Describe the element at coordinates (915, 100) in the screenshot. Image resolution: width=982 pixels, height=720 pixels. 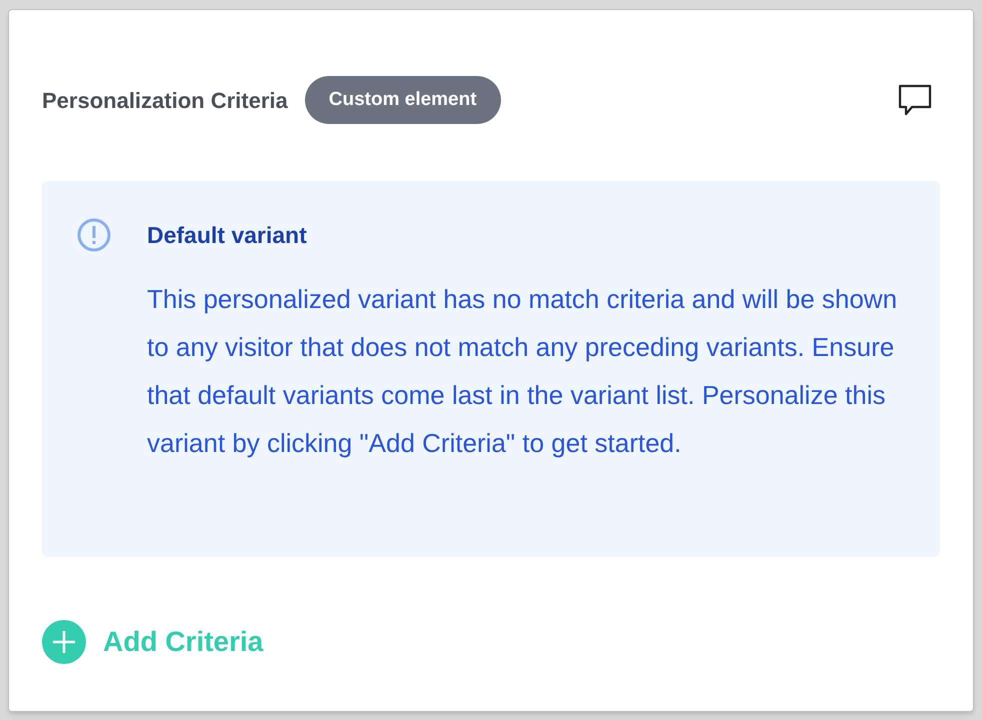
I see `comment-icon` at that location.